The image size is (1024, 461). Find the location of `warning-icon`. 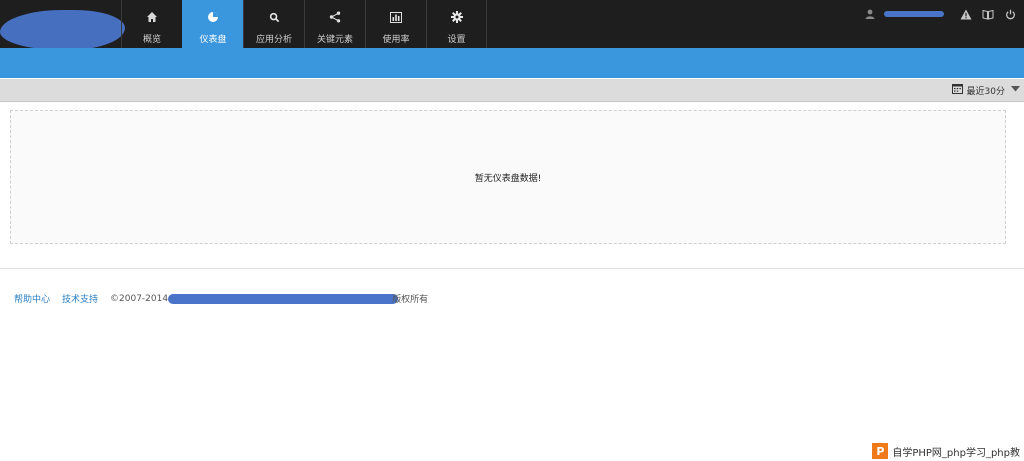

warning-icon is located at coordinates (966, 14).